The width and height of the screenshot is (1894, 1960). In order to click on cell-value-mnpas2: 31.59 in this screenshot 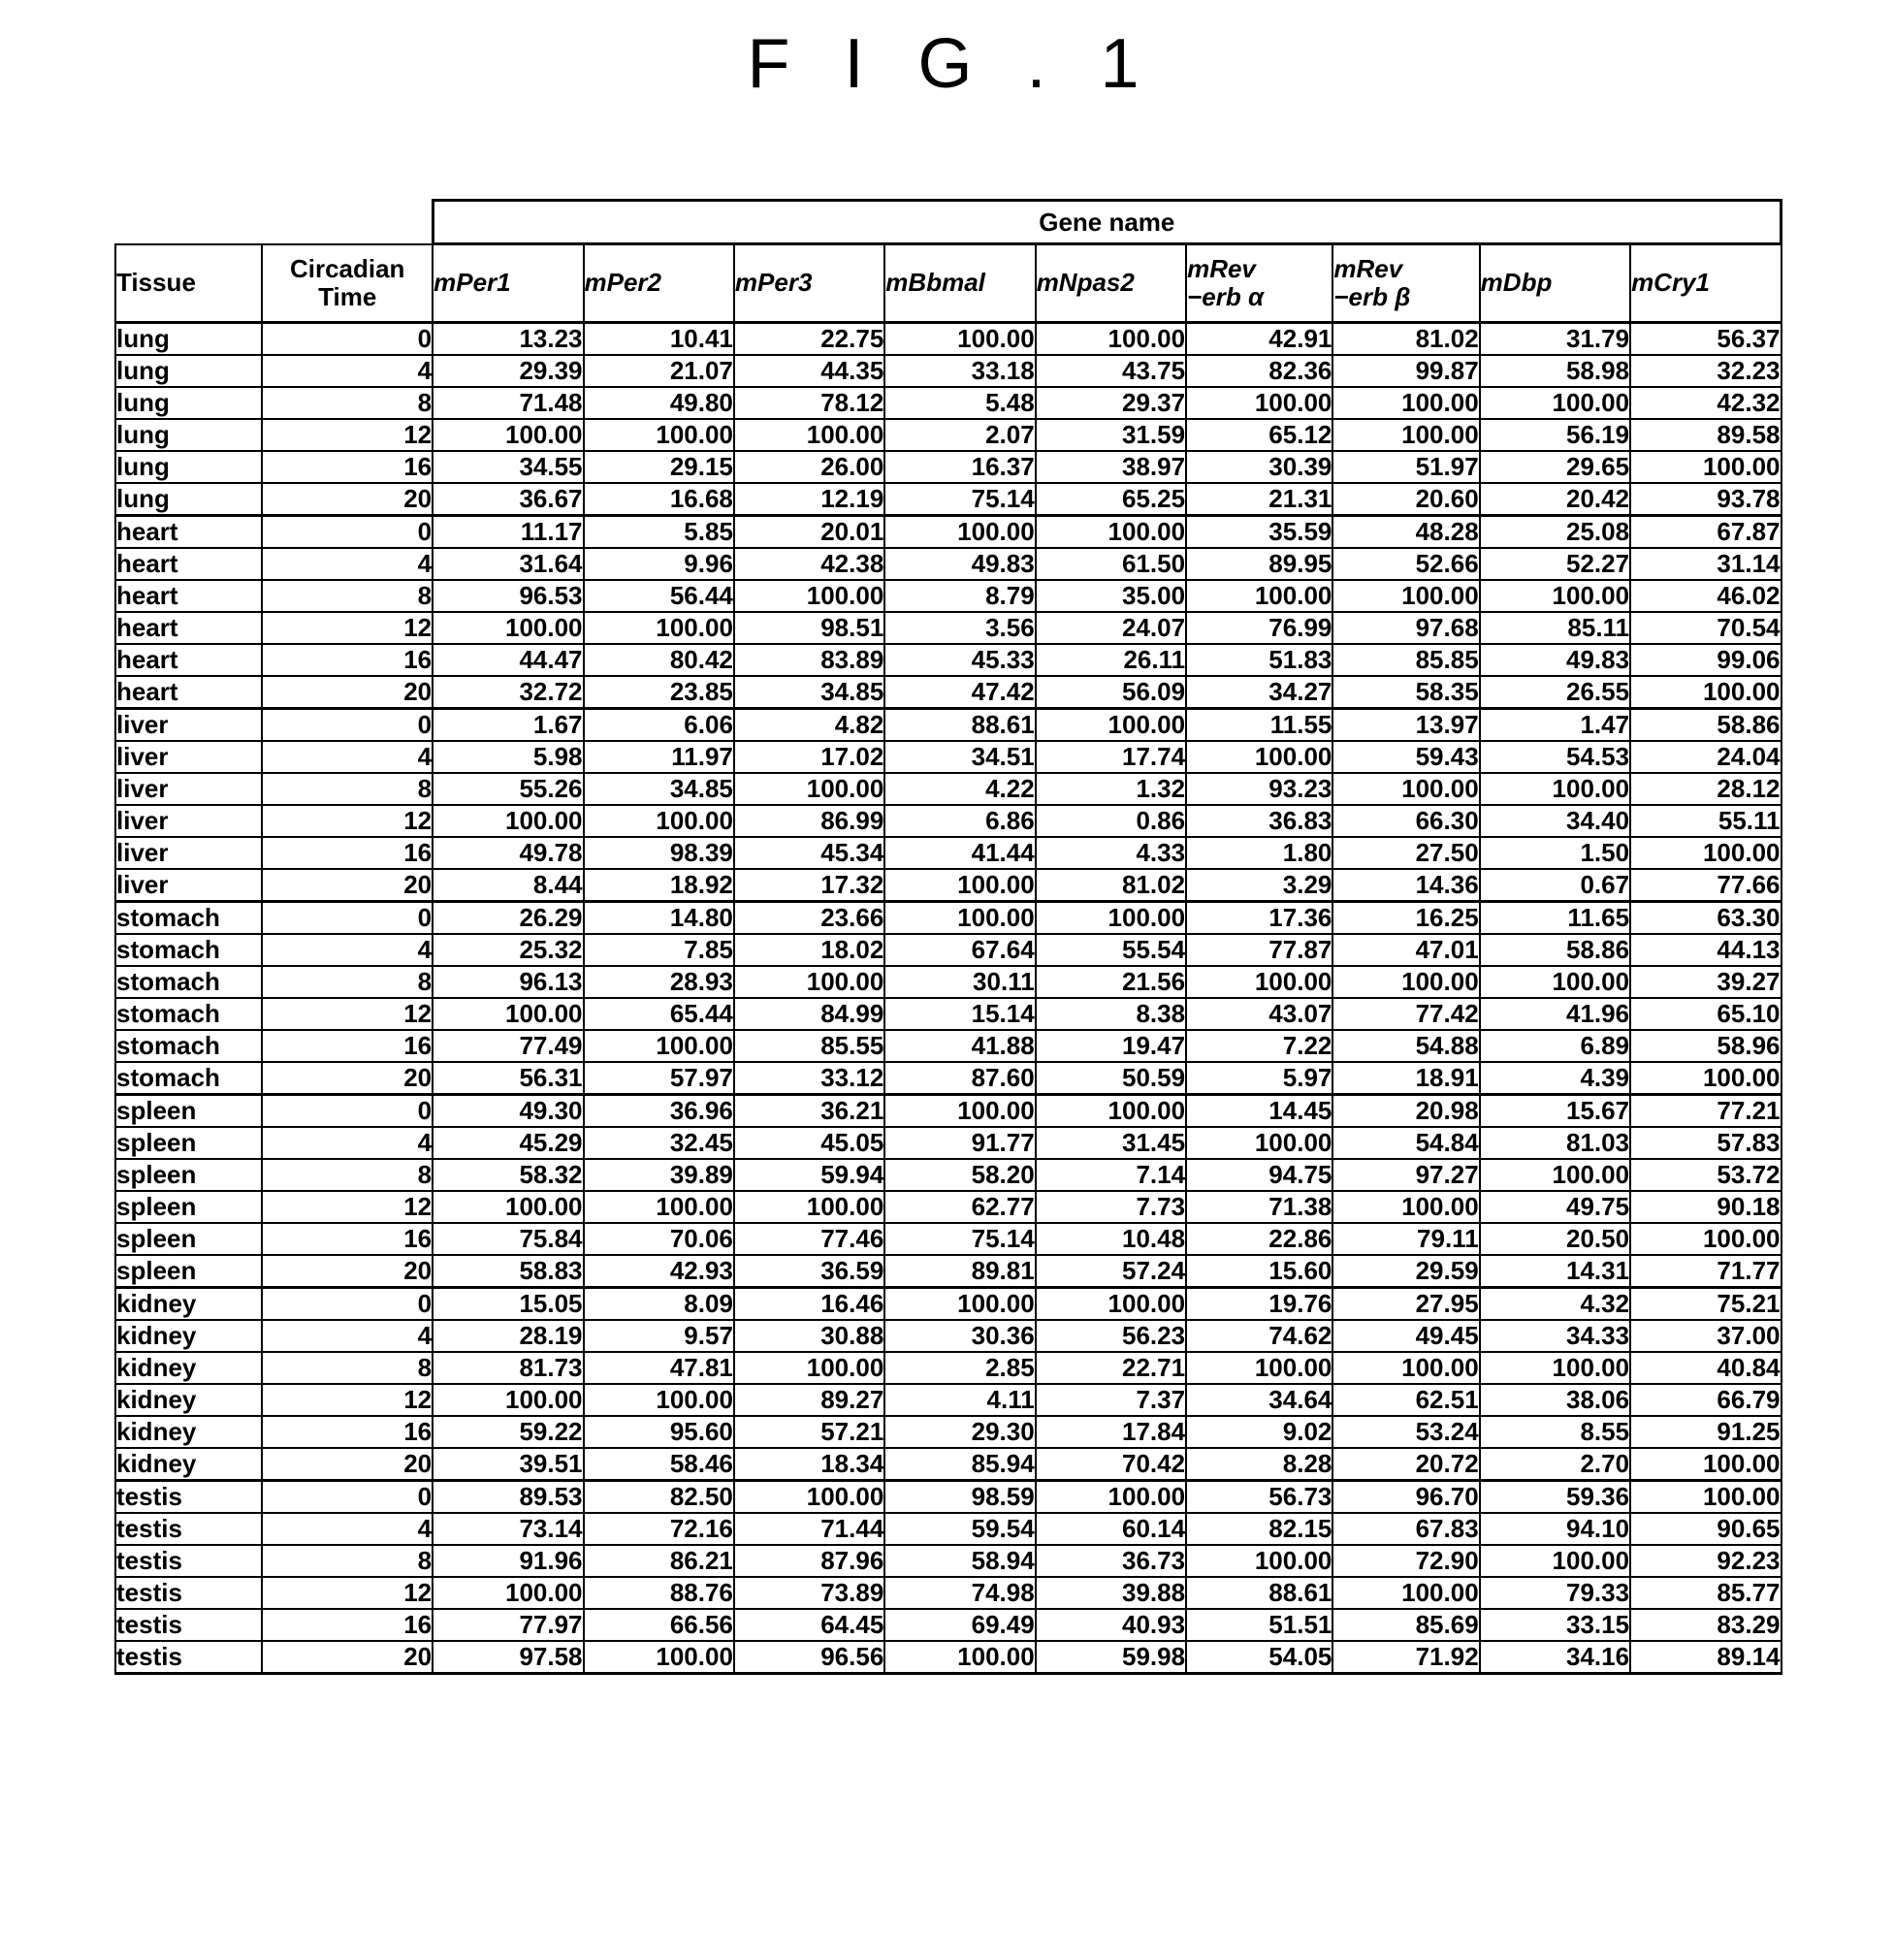, I will do `click(1111, 435)`.